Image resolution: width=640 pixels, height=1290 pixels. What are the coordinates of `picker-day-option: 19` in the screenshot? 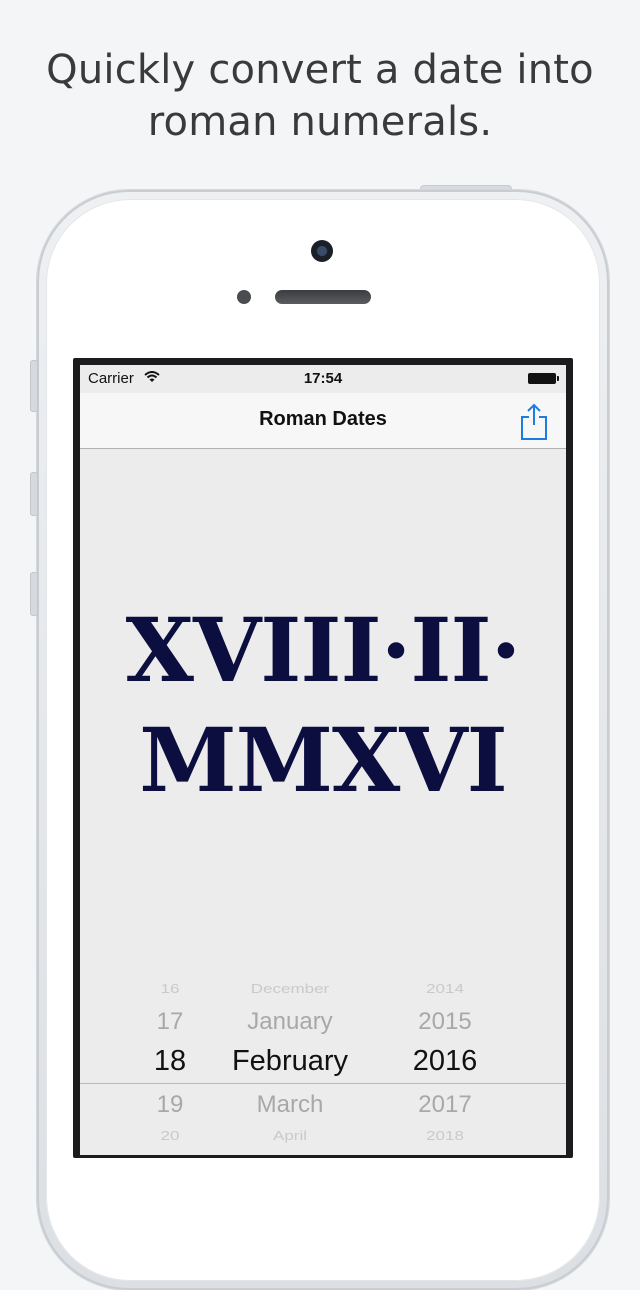 It's located at (170, 1105).